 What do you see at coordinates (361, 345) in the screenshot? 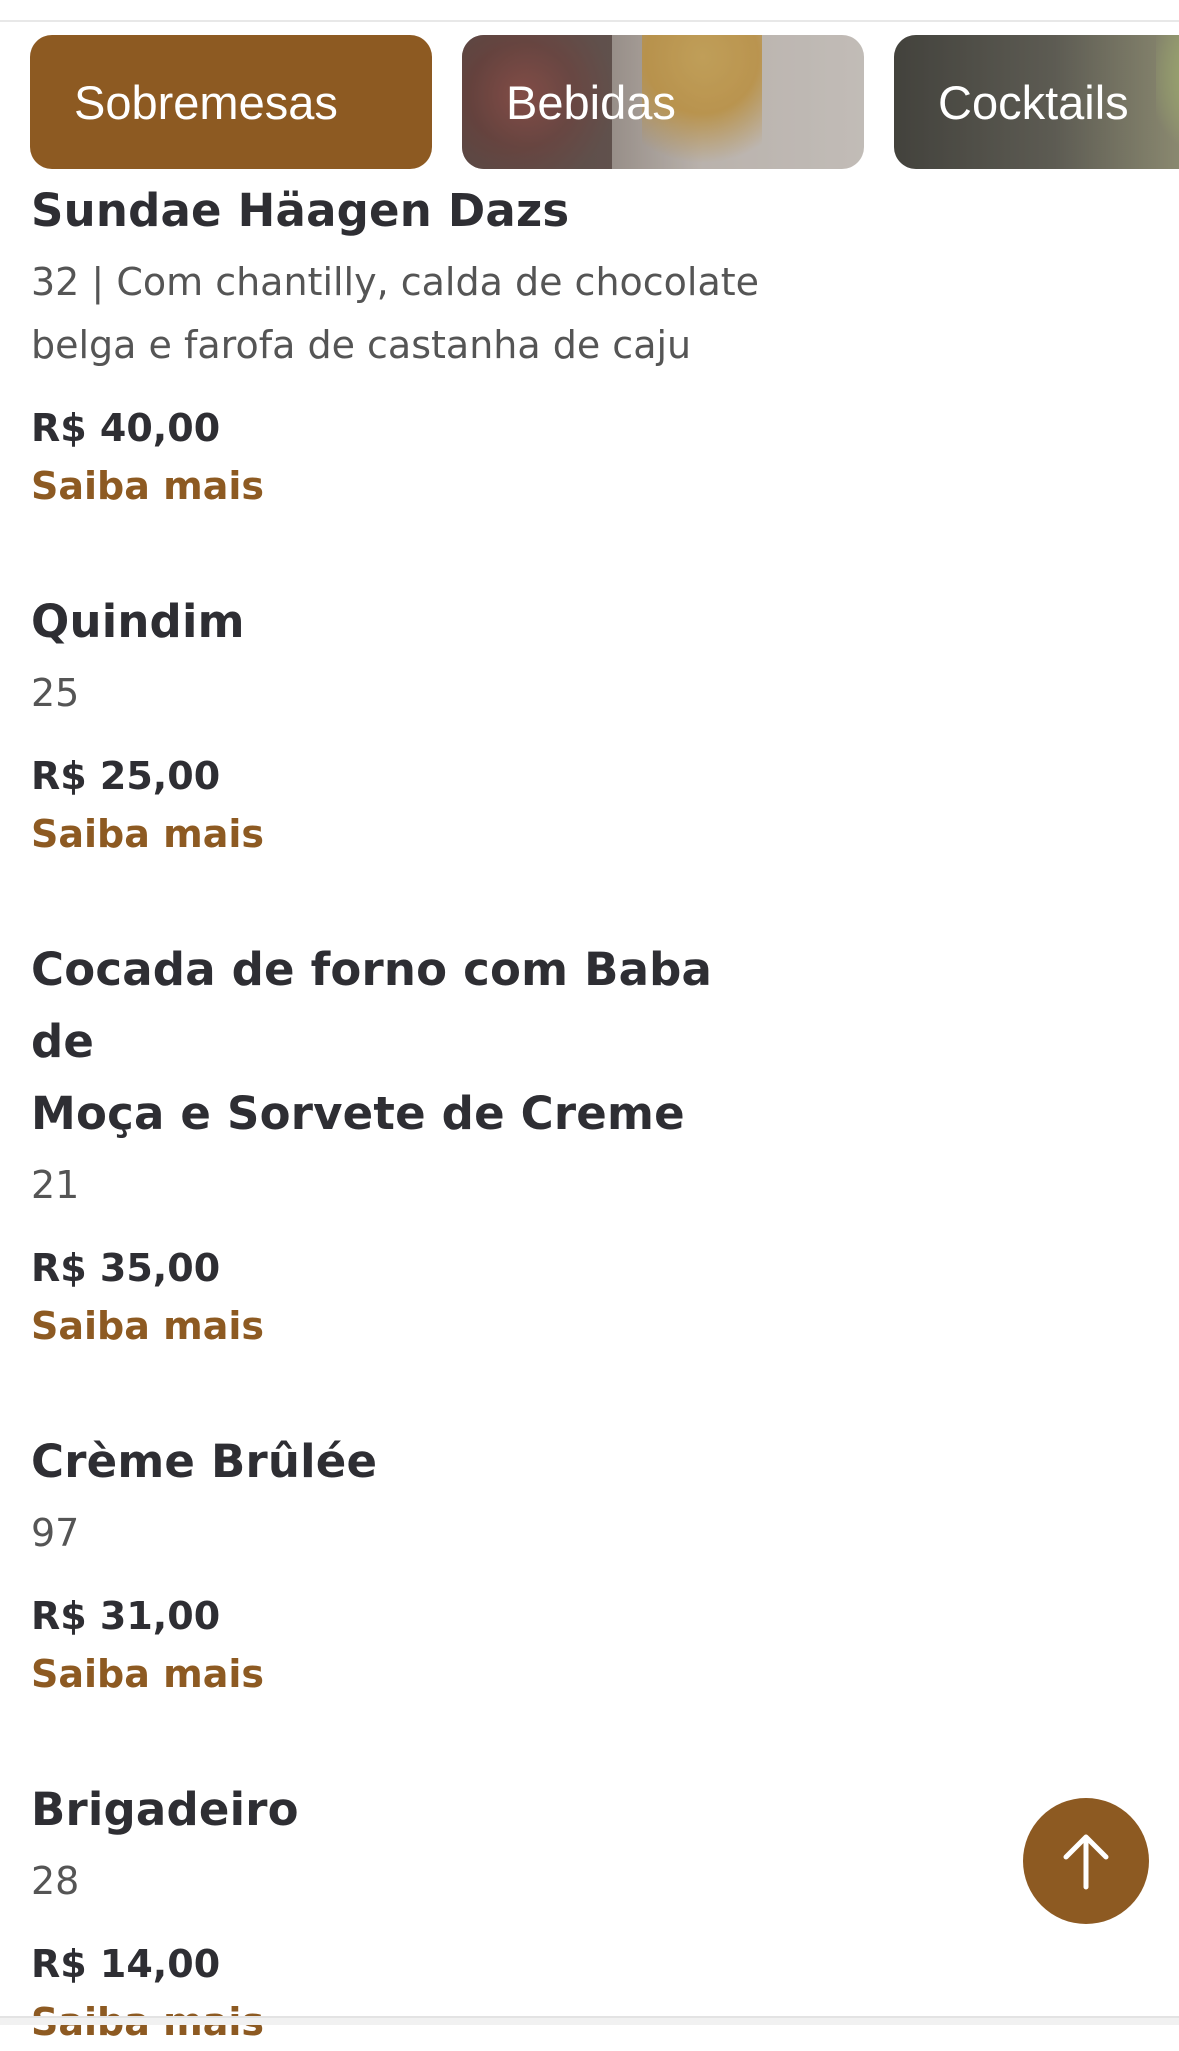
I see `item-description-line: belga e farofa de castanha de caju` at bounding box center [361, 345].